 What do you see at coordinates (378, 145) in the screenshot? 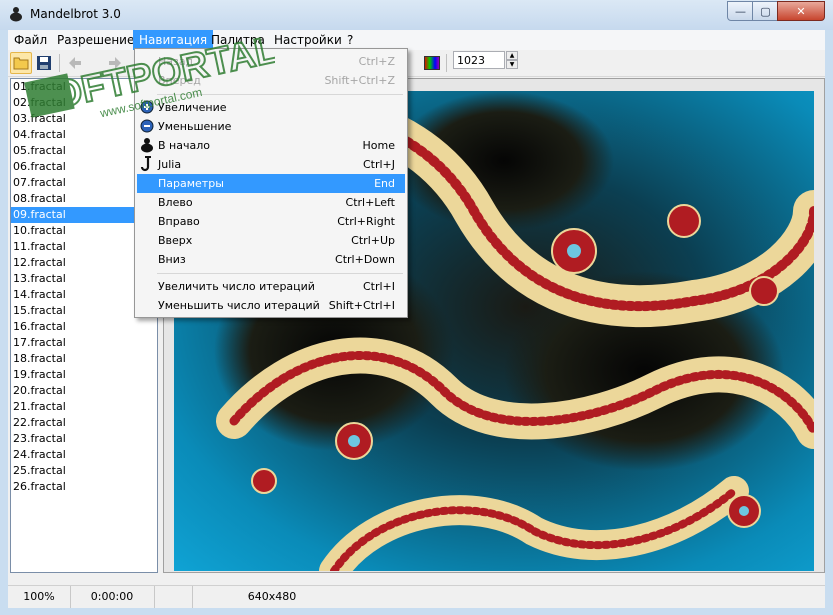
I see `menu-home-shortcut: Home` at bounding box center [378, 145].